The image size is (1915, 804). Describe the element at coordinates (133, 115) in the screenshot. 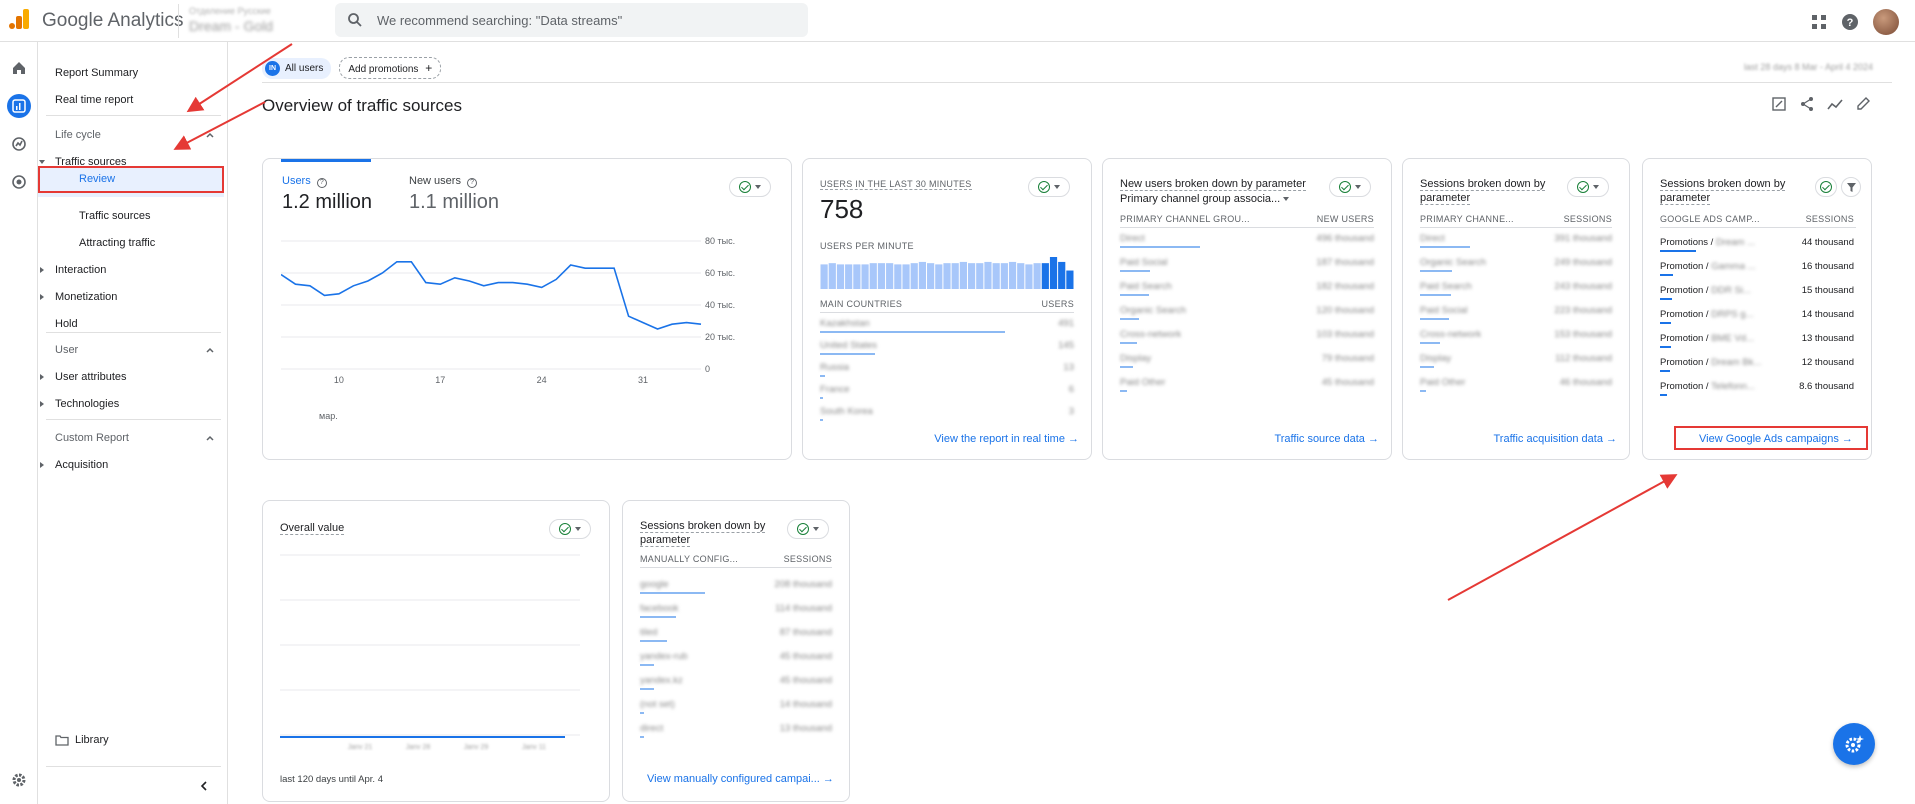

I see `sidebar-divider` at that location.